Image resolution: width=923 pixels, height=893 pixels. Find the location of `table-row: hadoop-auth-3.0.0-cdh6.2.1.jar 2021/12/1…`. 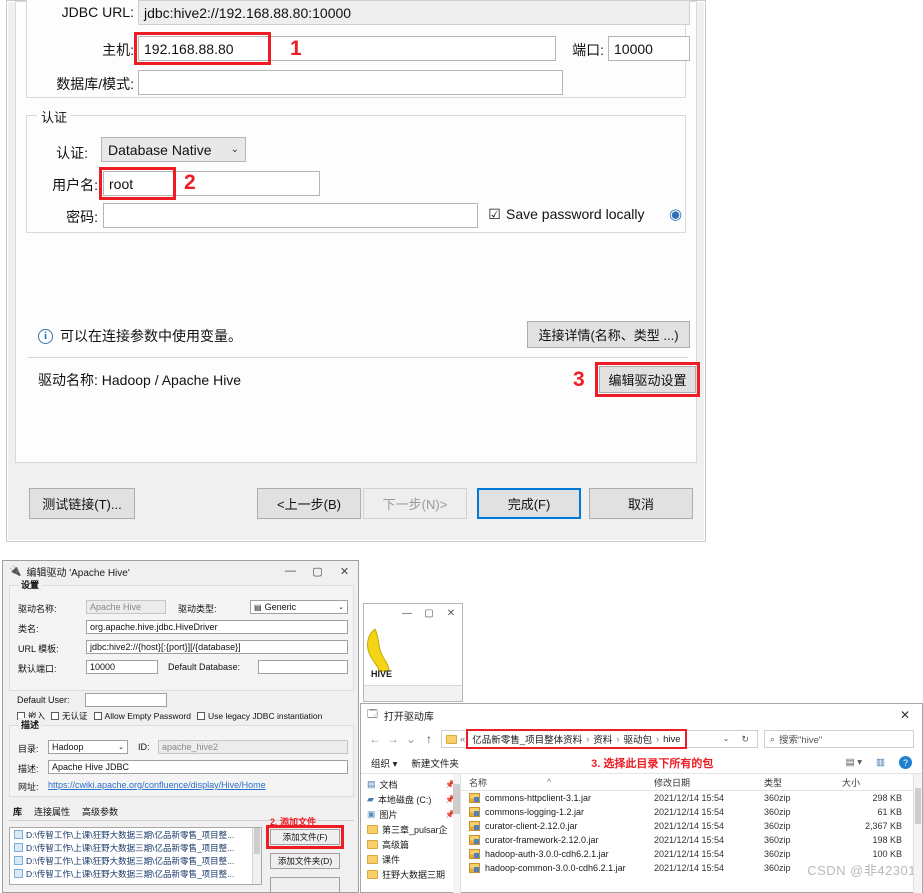

table-row: hadoop-auth-3.0.0-cdh6.2.1.jar 2021/12/1… is located at coordinates (691, 854).